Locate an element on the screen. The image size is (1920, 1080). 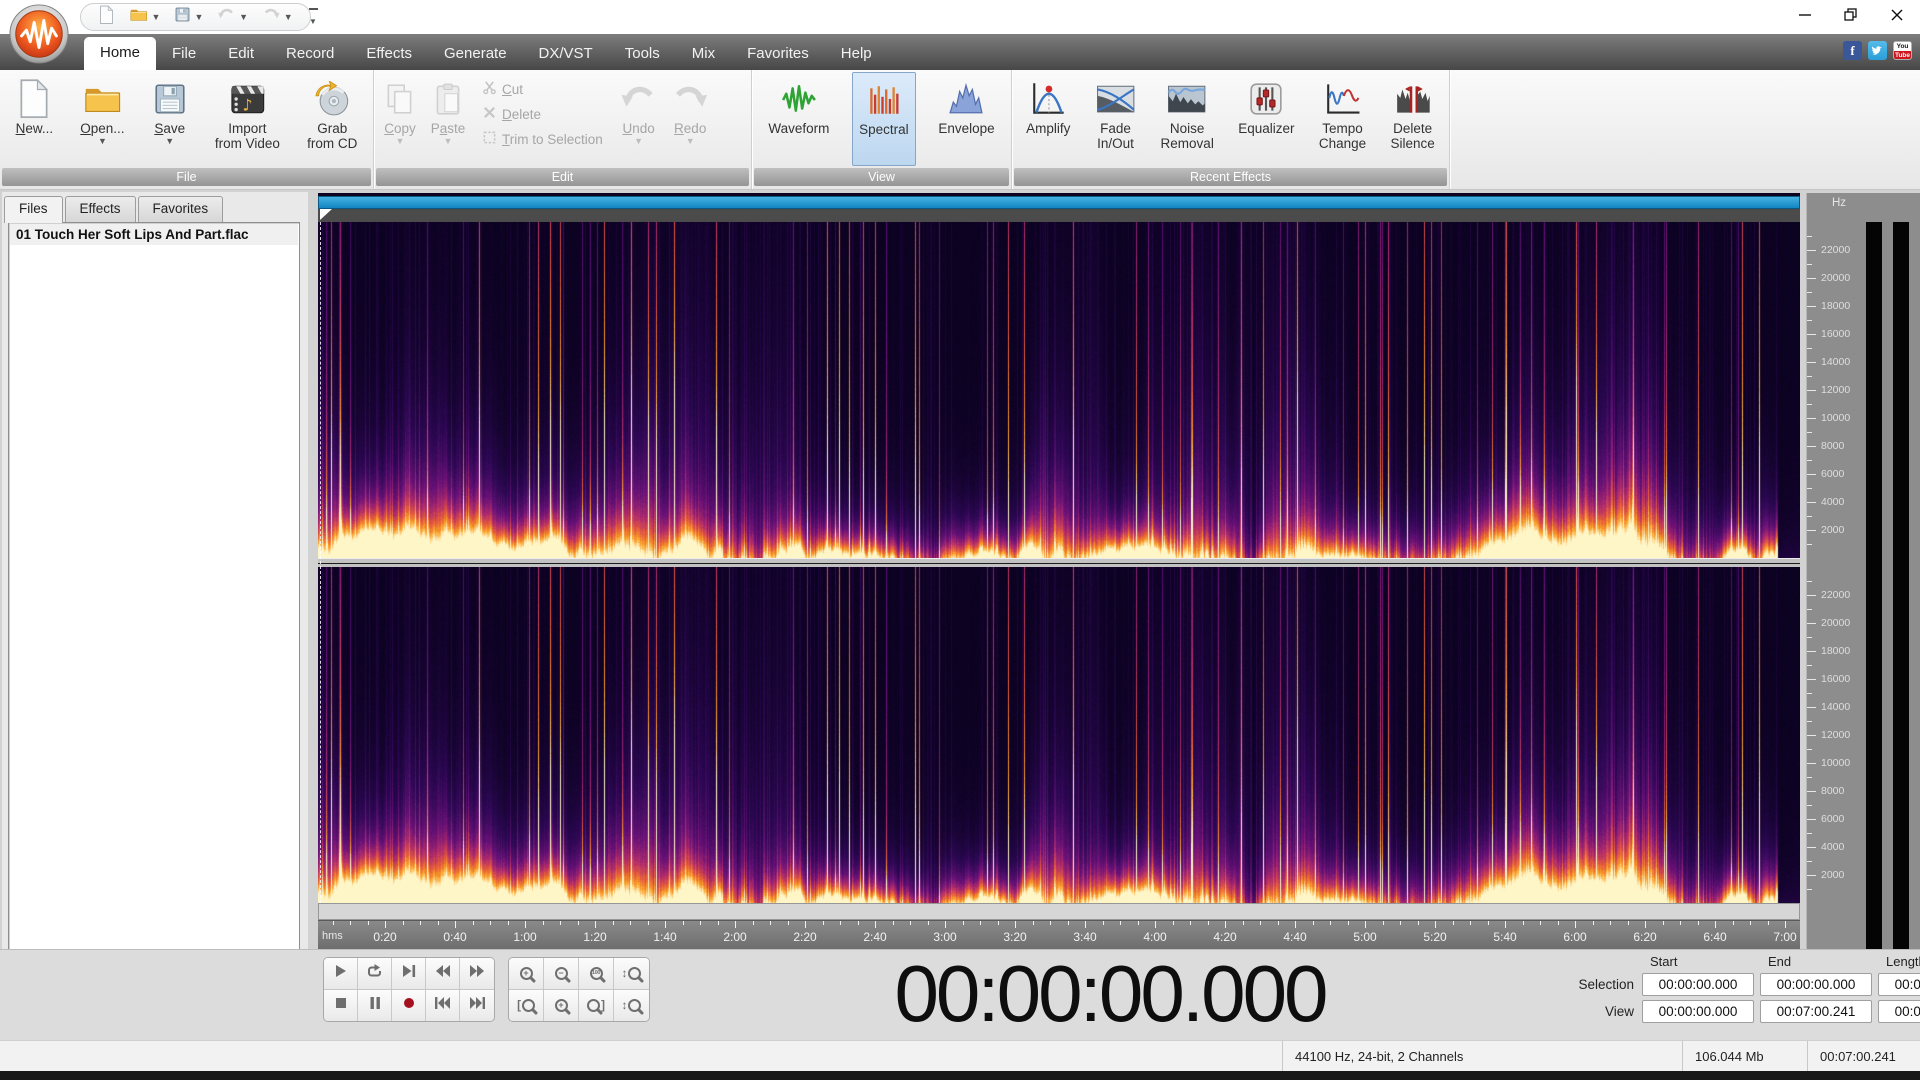
grab-from-cd-button: Grab from CD is located at coordinates (332, 119).